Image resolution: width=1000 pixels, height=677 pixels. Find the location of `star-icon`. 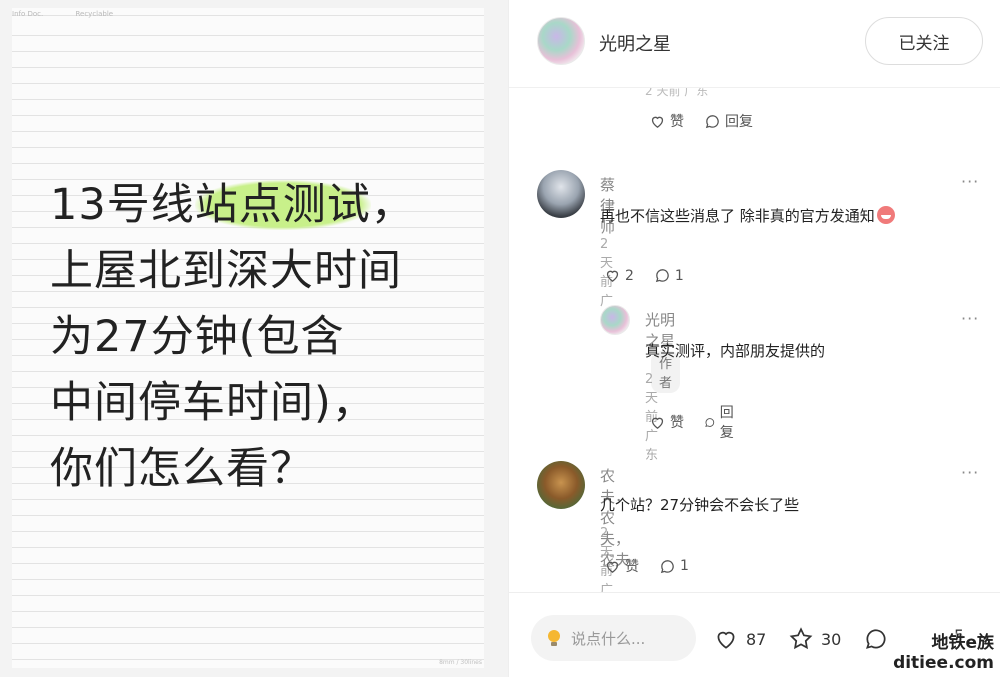

star-icon is located at coordinates (801, 638).